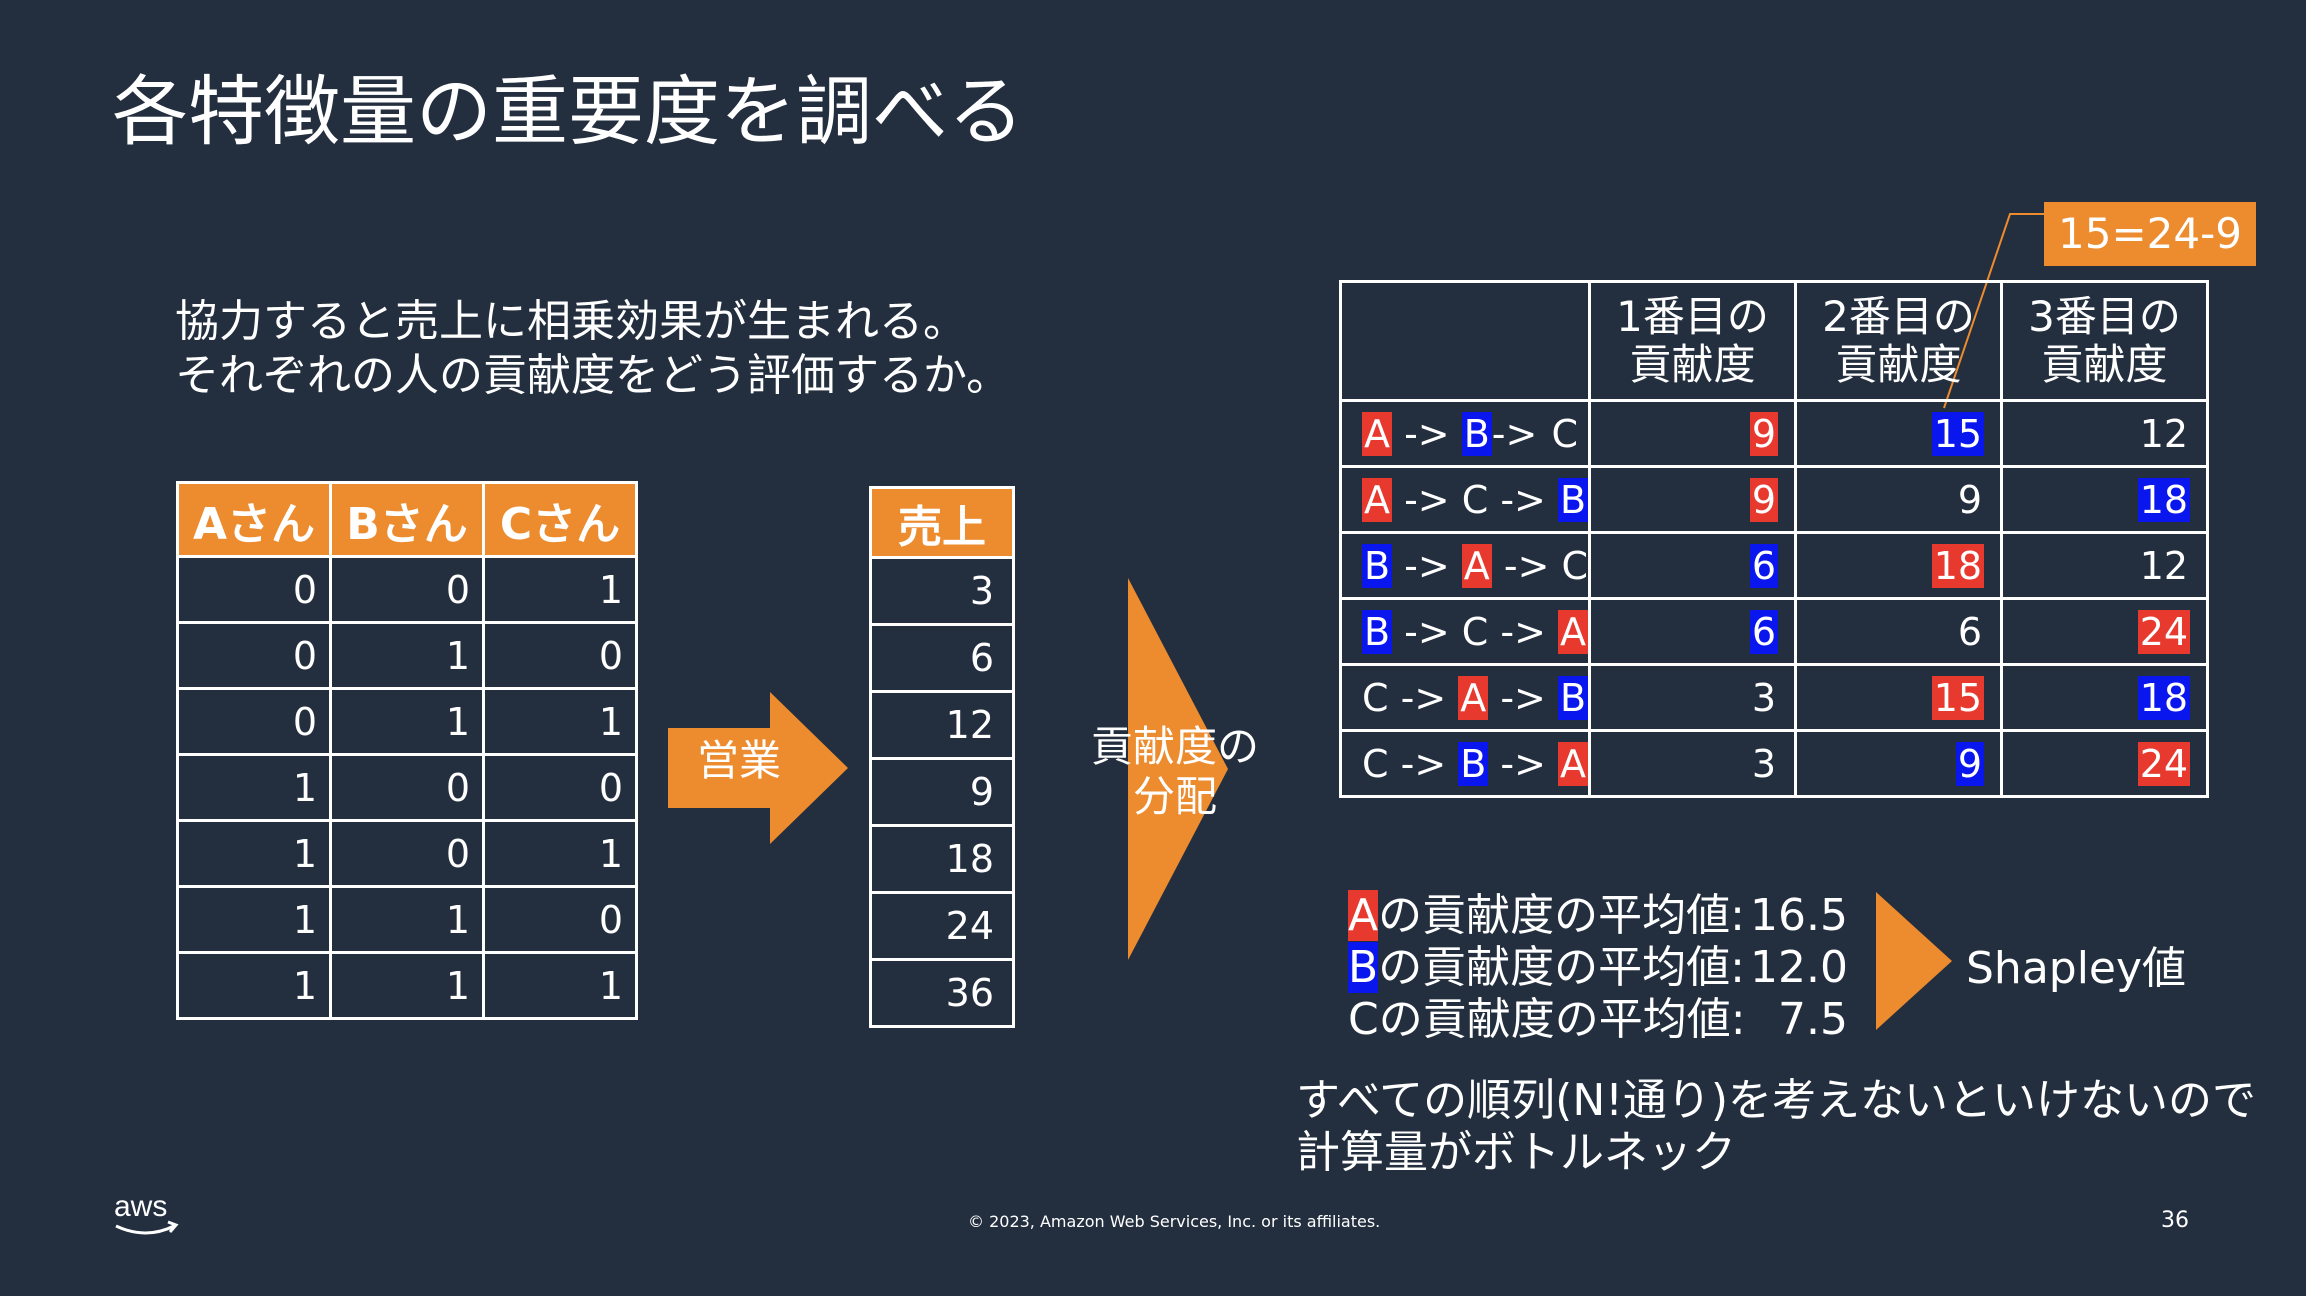 The image size is (2306, 1296). I want to click on sales-cell: 3, so click(942, 591).